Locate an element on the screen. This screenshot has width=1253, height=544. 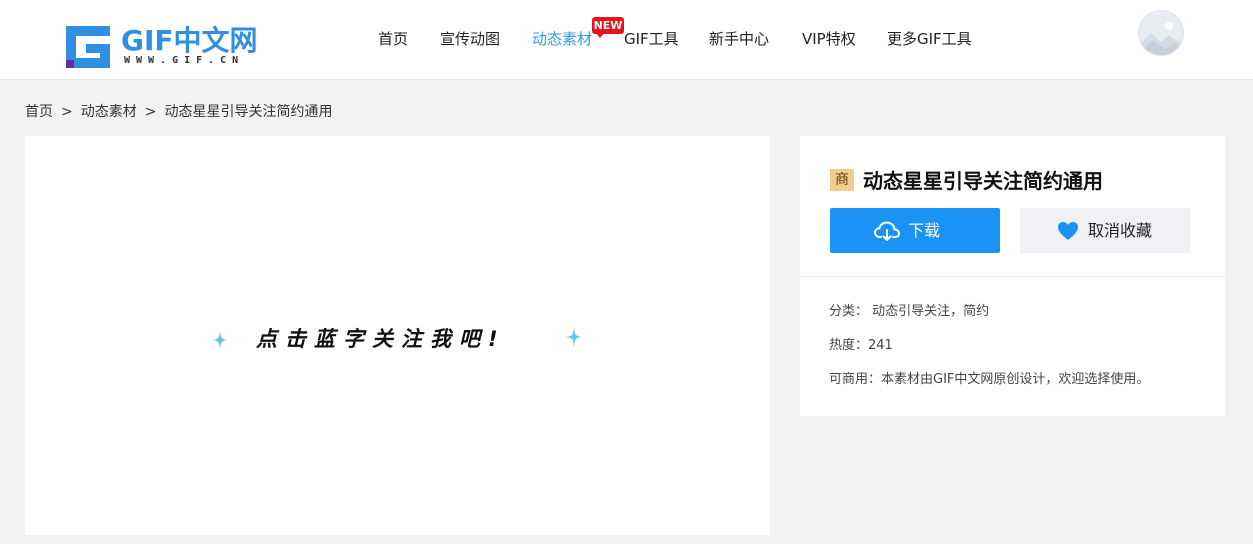
breadcrumb-current: 动态星星引导关注简约通用 is located at coordinates (248, 112).